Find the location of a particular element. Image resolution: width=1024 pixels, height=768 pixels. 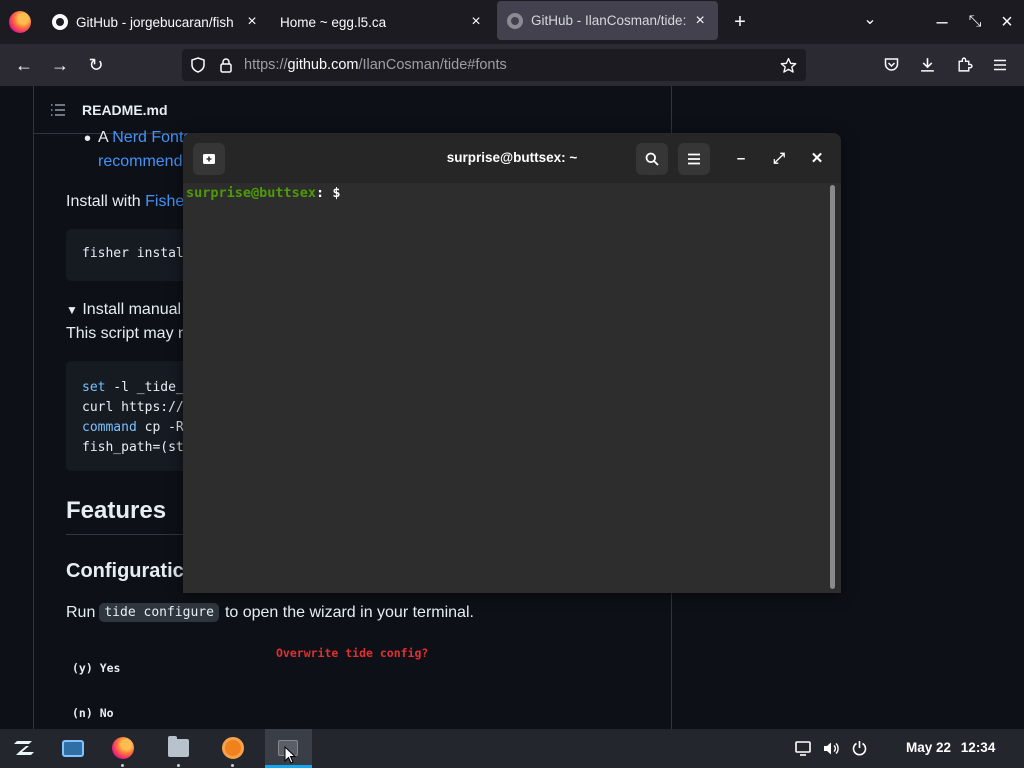

clock-date: May 22 is located at coordinates (929, 747).